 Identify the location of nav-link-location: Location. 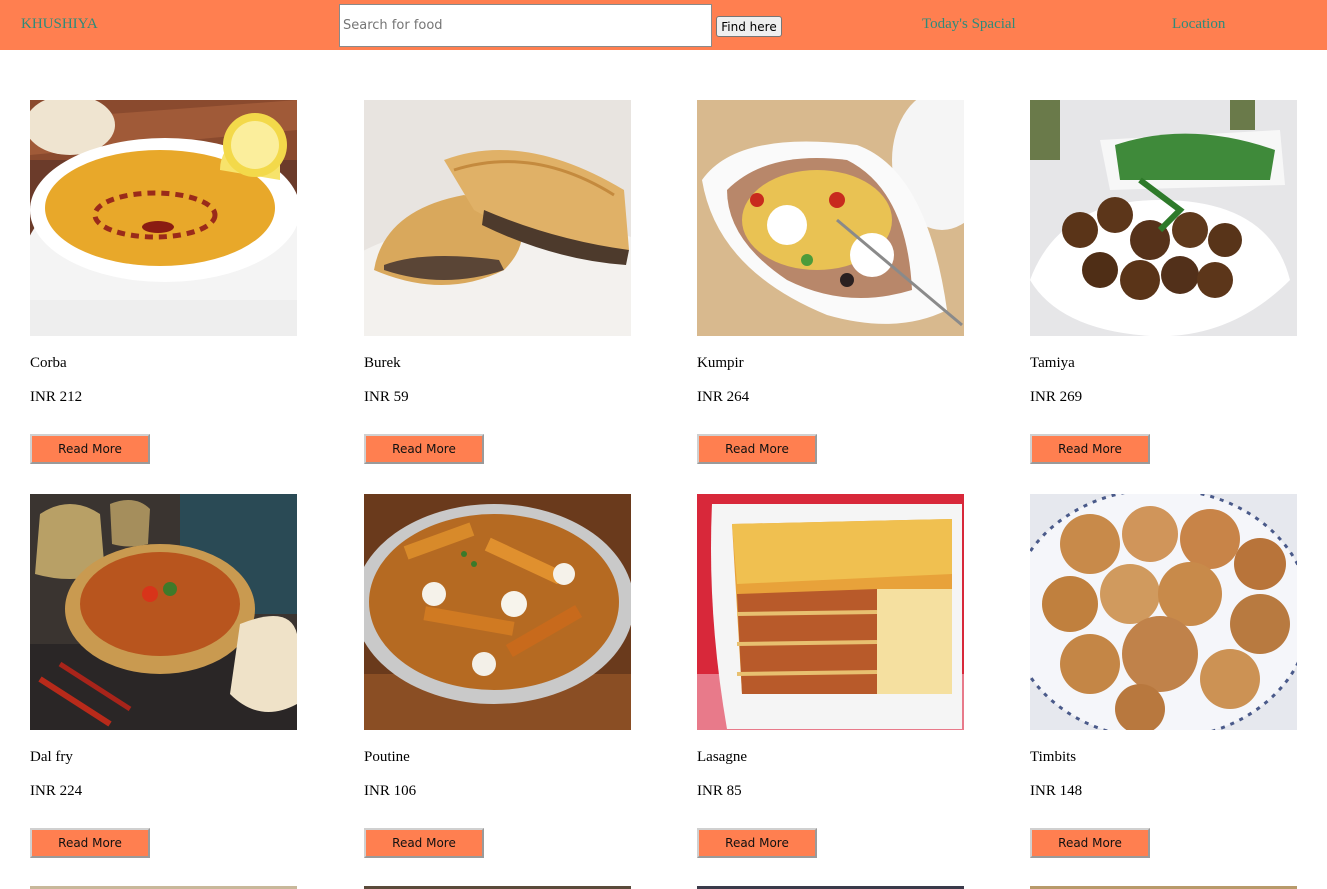
(1198, 24).